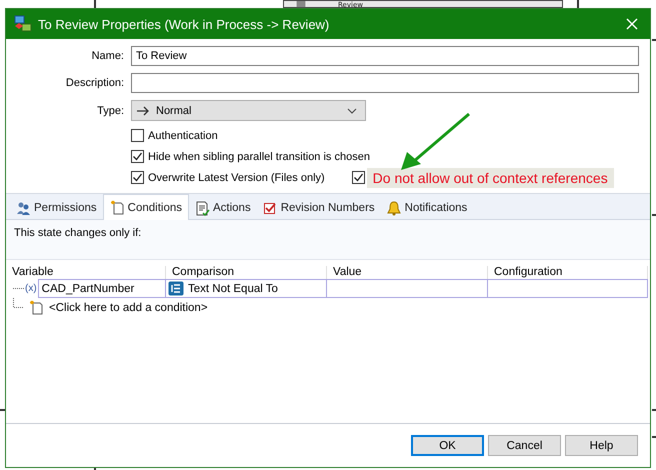 This screenshot has height=470, width=656. Describe the element at coordinates (110, 110) in the screenshot. I see `field-label: Type:` at that location.